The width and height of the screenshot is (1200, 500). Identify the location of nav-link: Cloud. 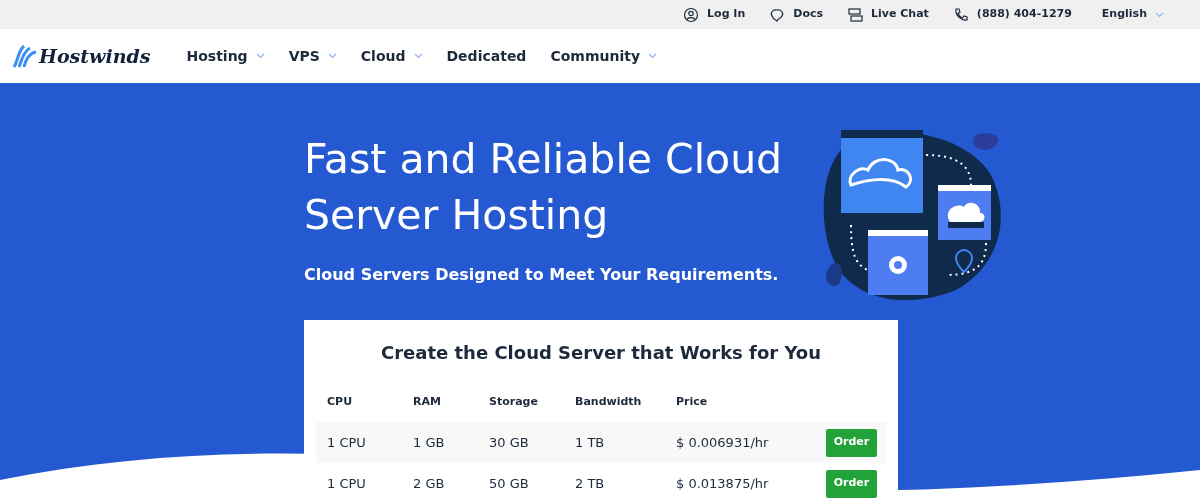
(391, 56).